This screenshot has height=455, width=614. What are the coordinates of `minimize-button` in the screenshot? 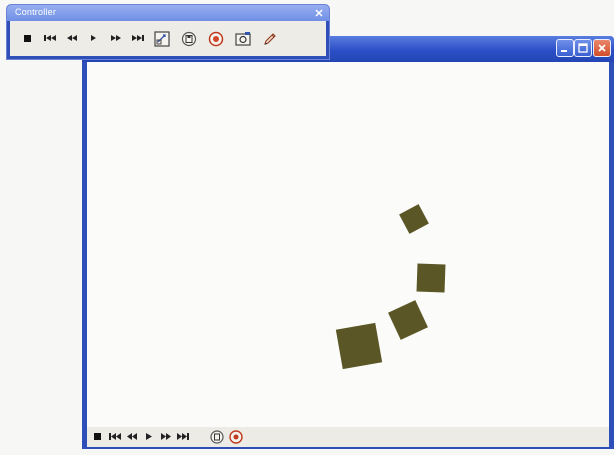 It's located at (565, 48).